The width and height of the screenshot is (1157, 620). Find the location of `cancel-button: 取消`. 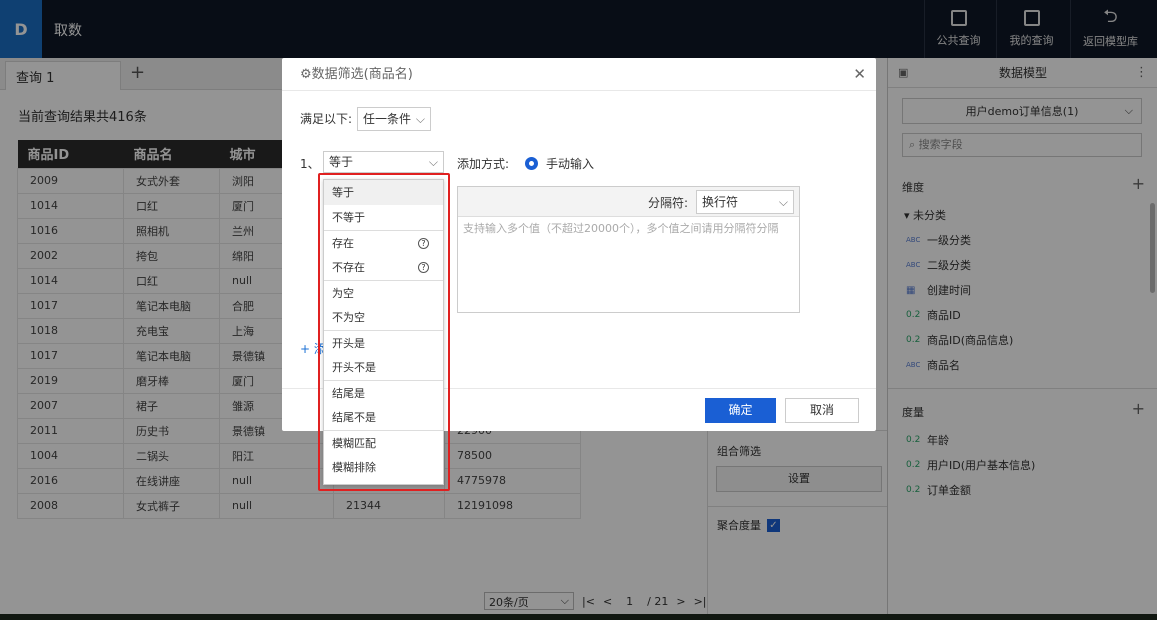

cancel-button: 取消 is located at coordinates (822, 410).